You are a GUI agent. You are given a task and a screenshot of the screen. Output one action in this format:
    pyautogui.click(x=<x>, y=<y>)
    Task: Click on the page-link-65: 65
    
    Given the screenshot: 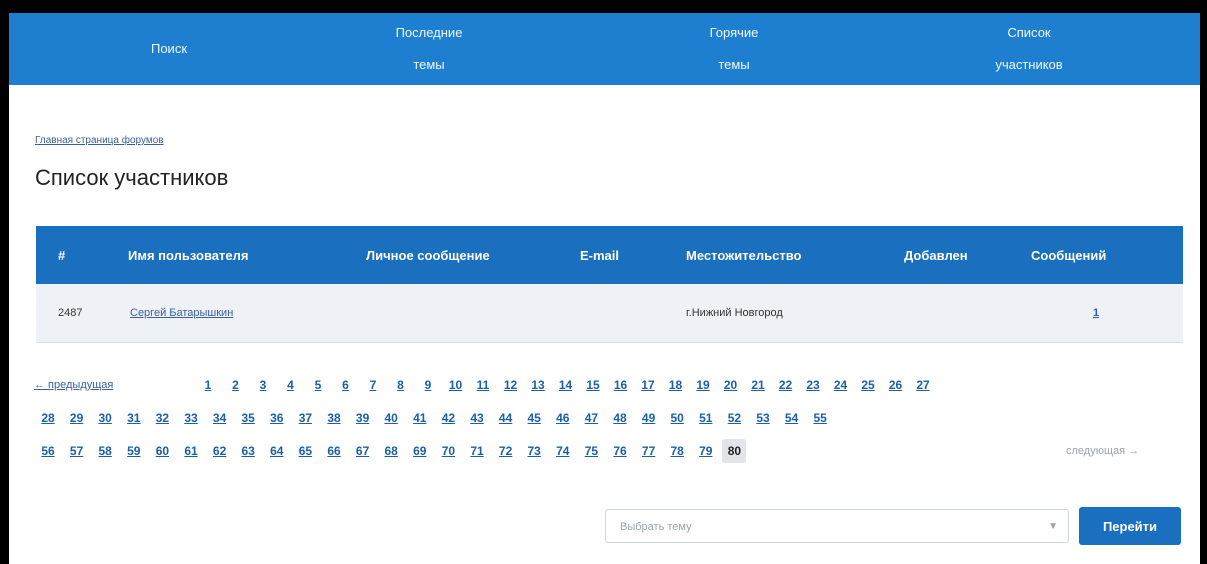 What is the action you would take?
    pyautogui.click(x=305, y=451)
    